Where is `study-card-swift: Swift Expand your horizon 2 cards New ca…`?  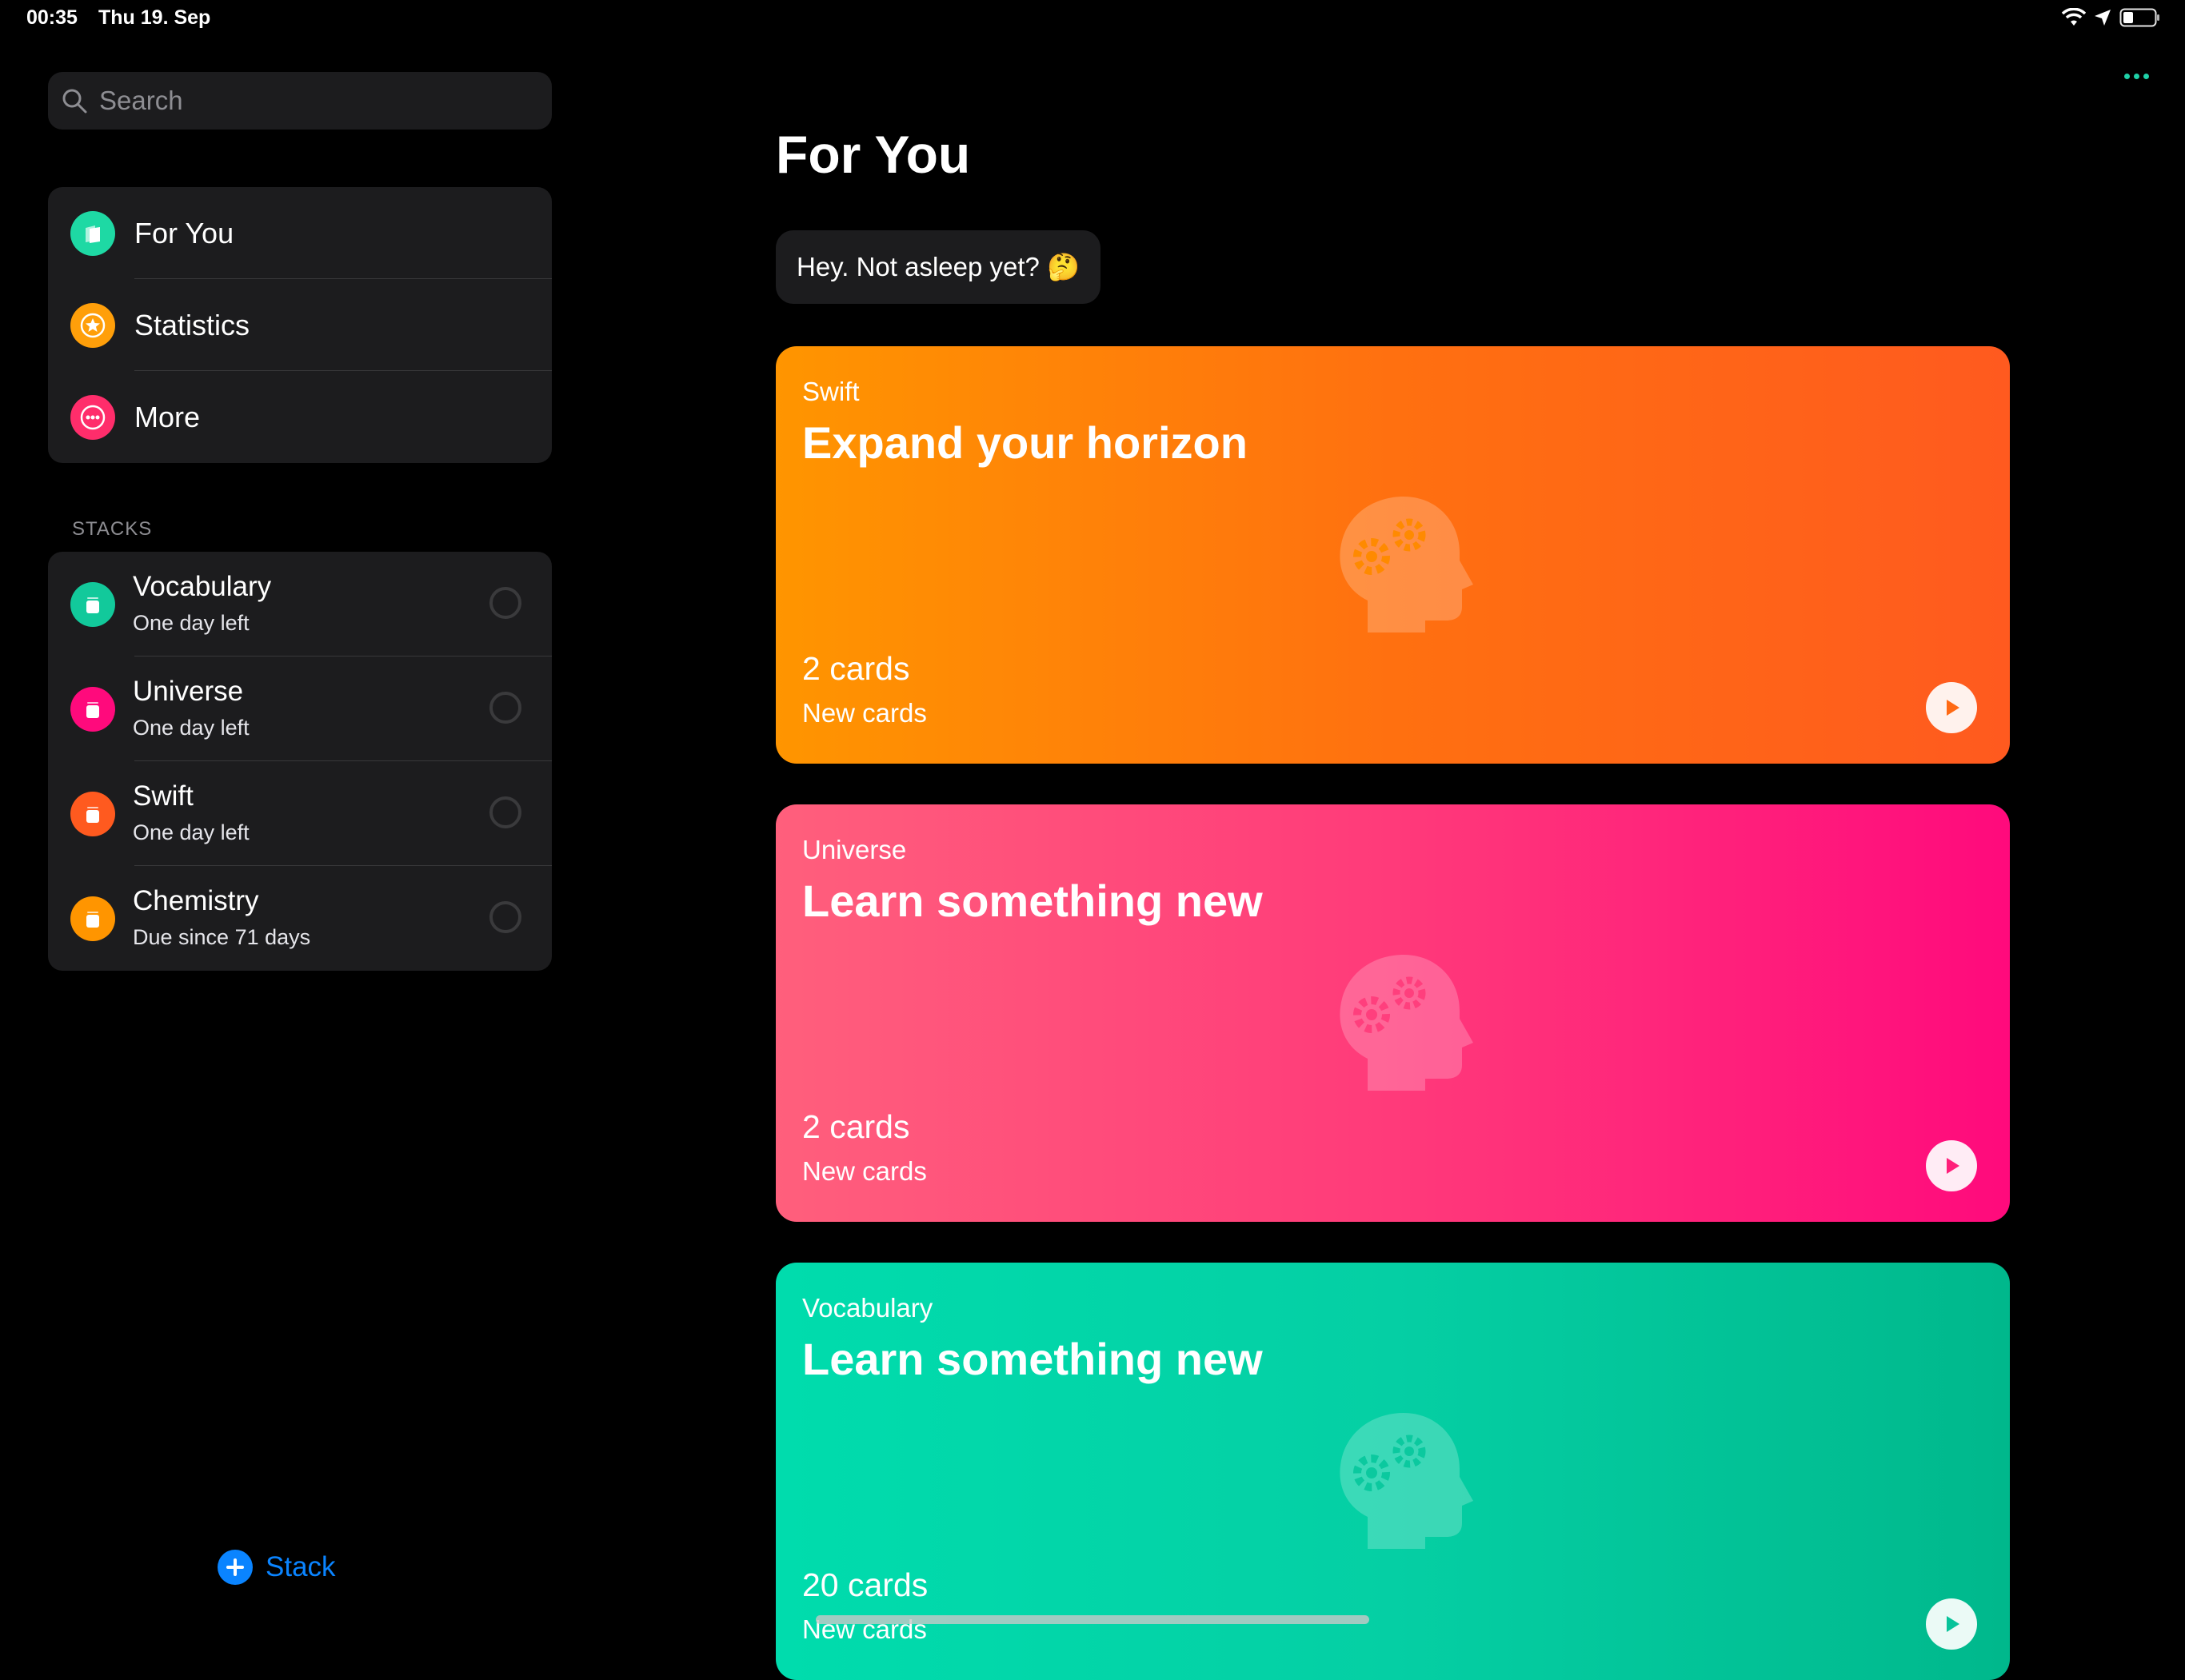
study-card-swift: Swift Expand your horizon 2 cards New ca… is located at coordinates (1393, 555).